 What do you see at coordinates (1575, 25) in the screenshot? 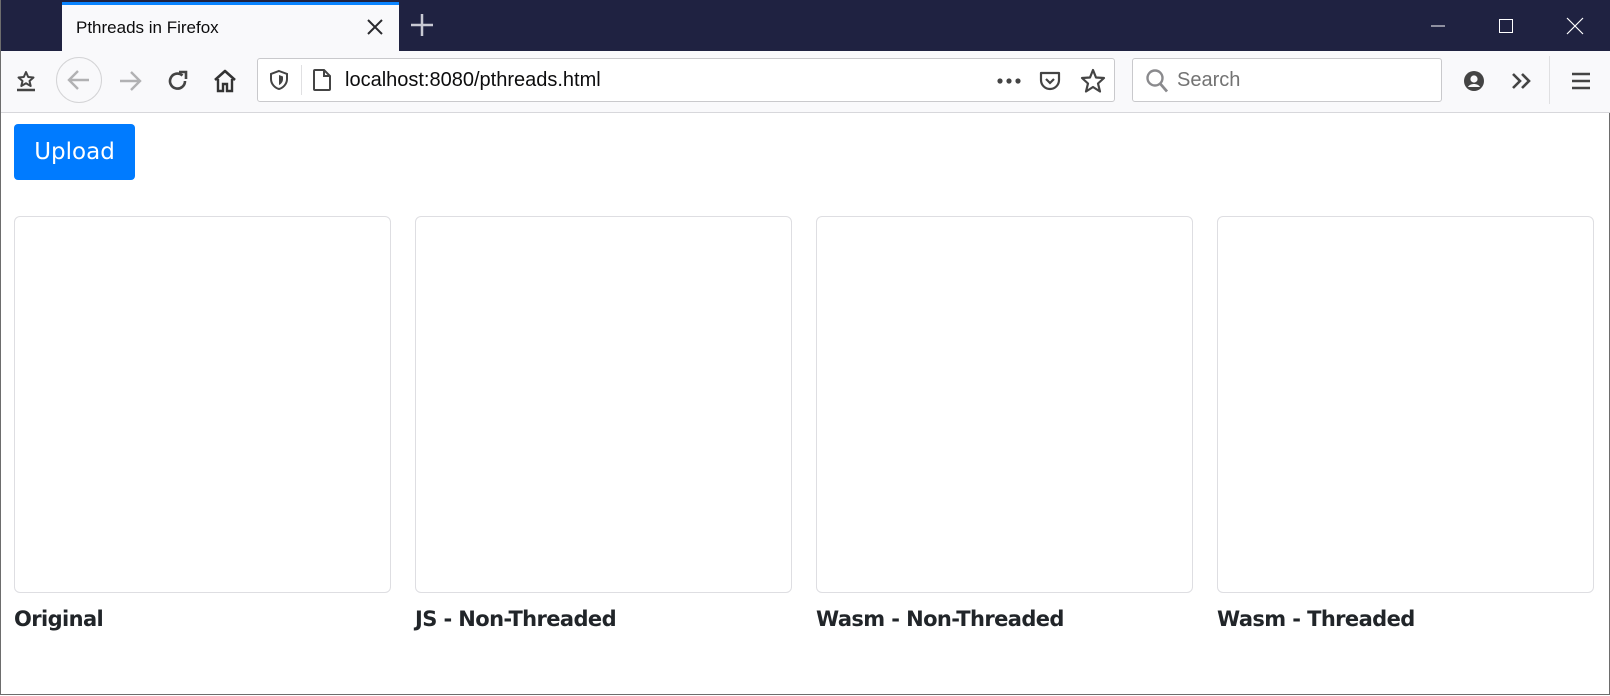
I see `close-window-icon` at bounding box center [1575, 25].